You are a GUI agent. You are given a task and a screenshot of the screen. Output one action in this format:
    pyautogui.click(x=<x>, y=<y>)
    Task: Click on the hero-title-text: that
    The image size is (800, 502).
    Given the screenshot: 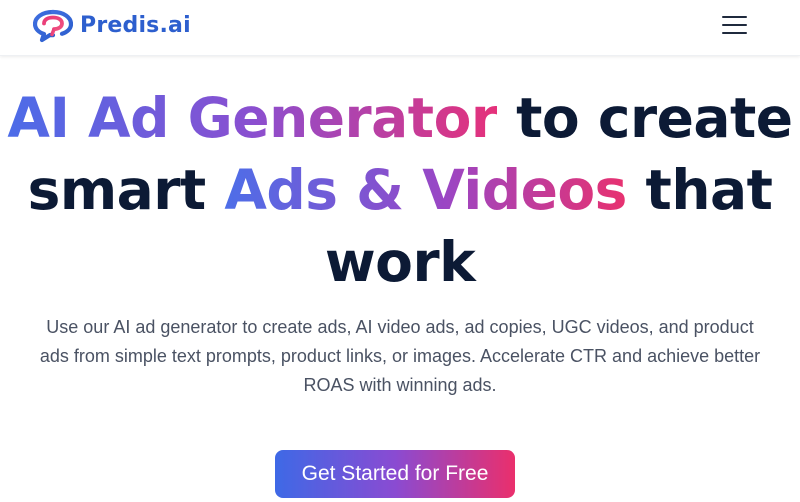 What is the action you would take?
    pyautogui.click(x=699, y=190)
    